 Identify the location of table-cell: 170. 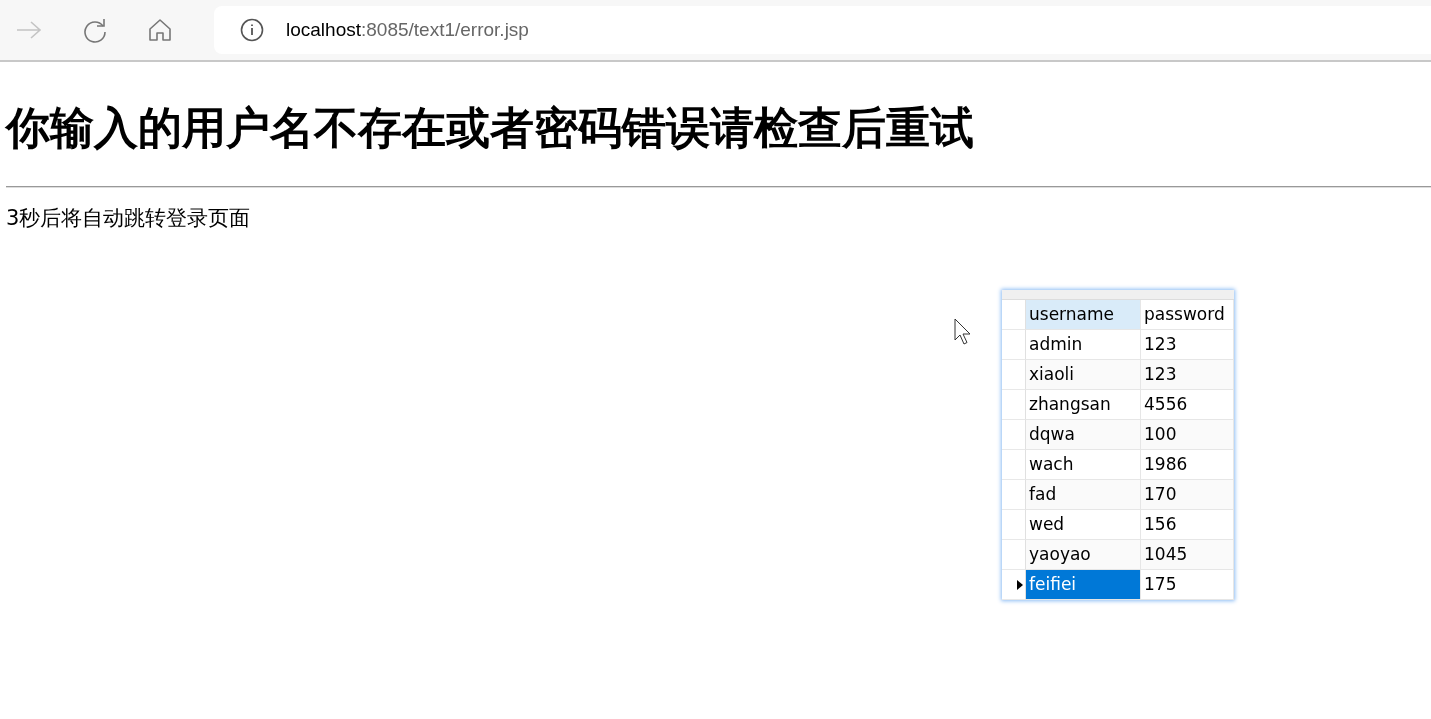
(1187, 495).